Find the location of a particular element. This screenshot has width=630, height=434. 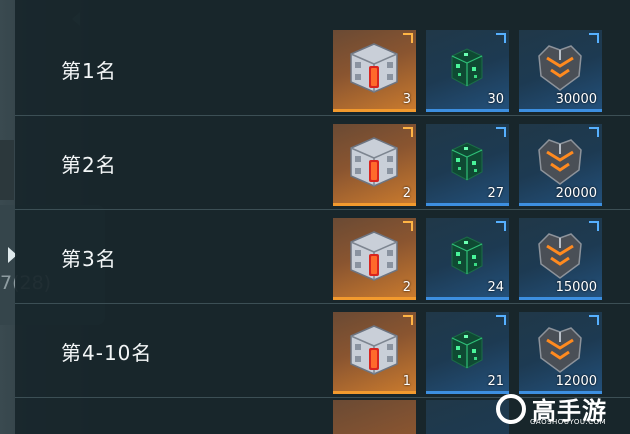

rank-label: 第1名 is located at coordinates (89, 71).